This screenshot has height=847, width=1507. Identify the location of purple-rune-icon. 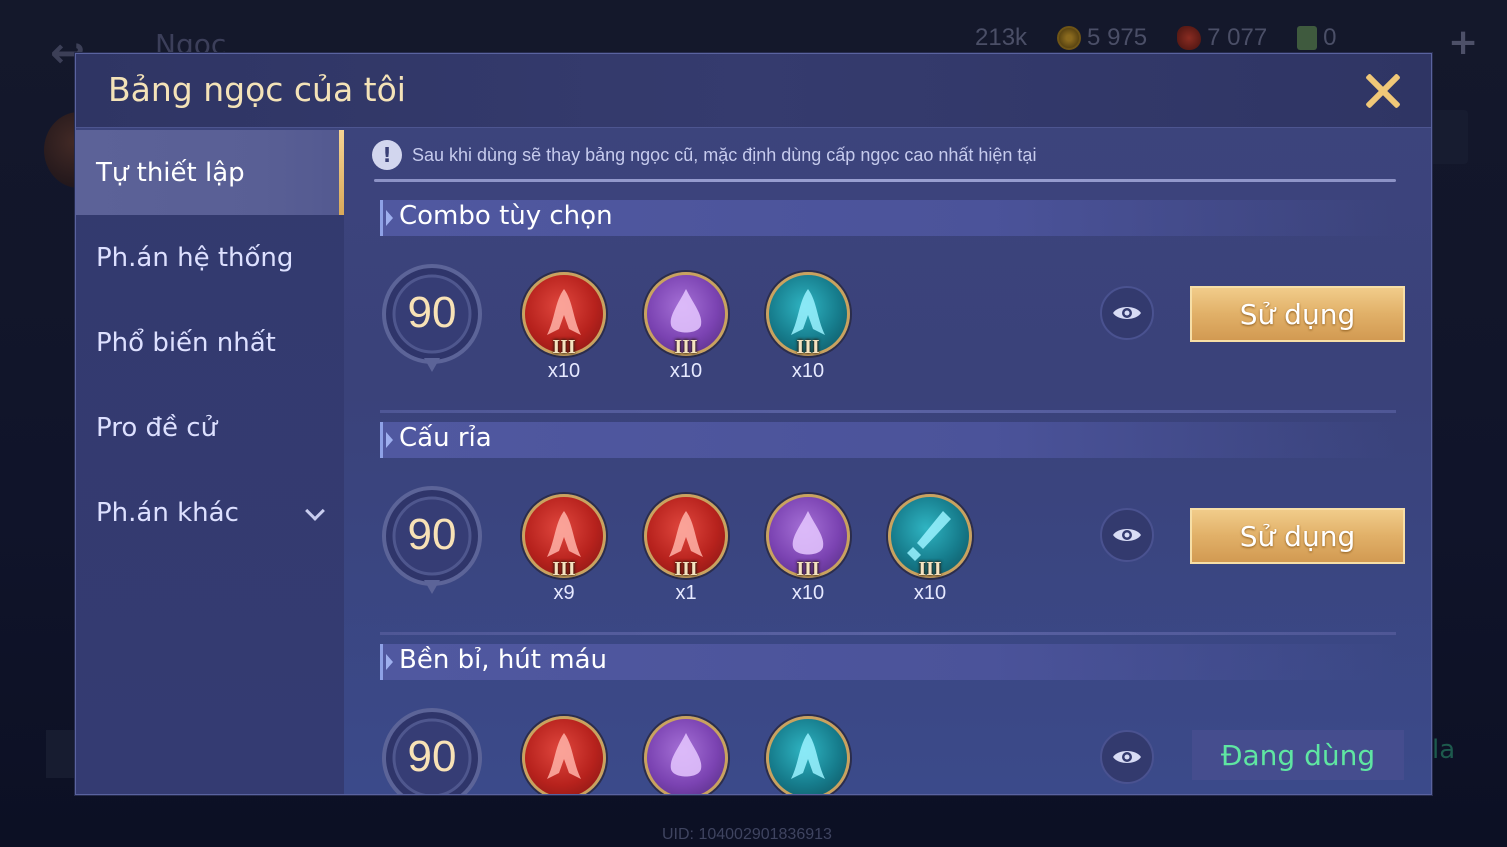
(686, 755).